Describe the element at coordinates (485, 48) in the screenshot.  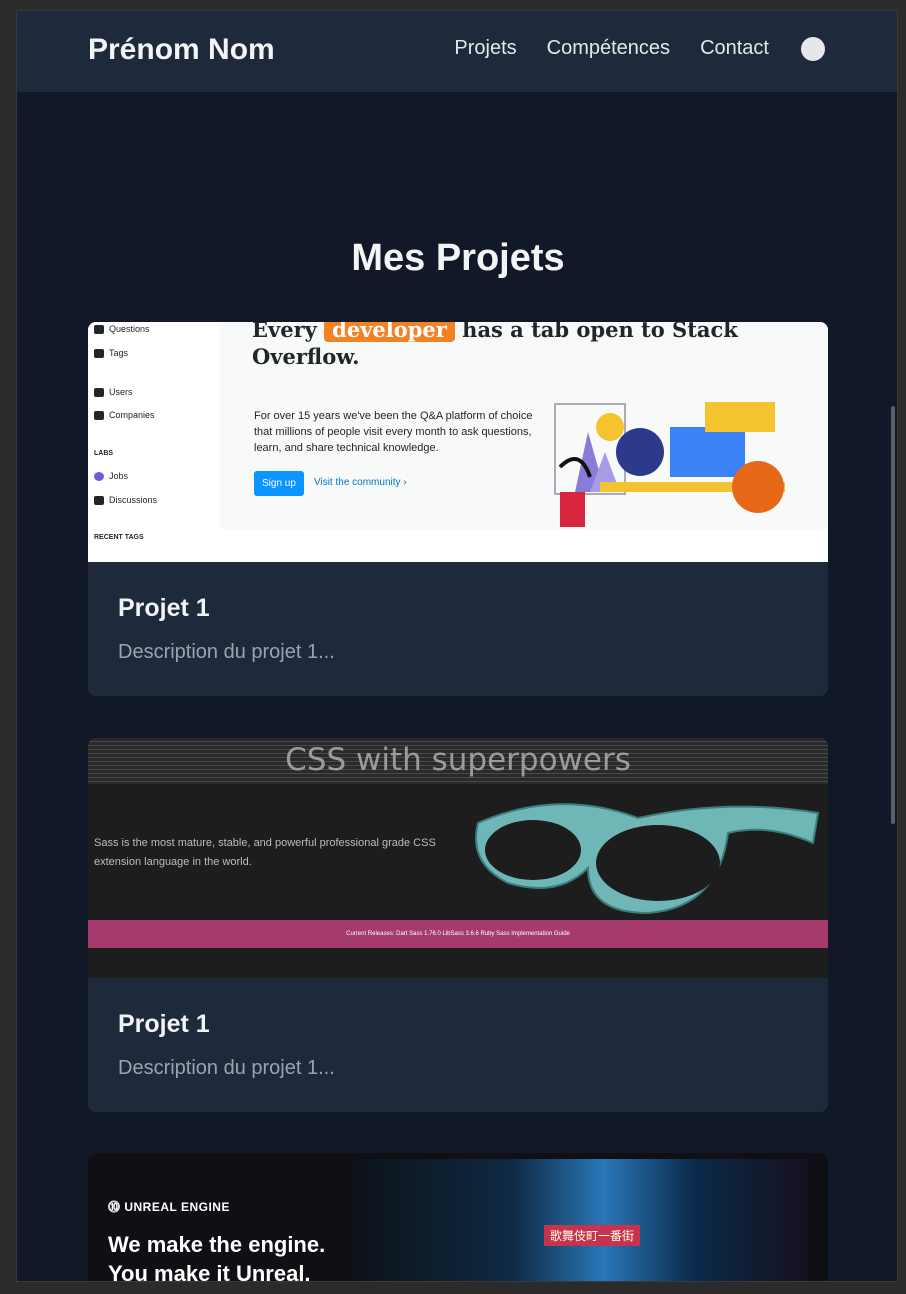
I see `nav-link-projets: Projets` at that location.